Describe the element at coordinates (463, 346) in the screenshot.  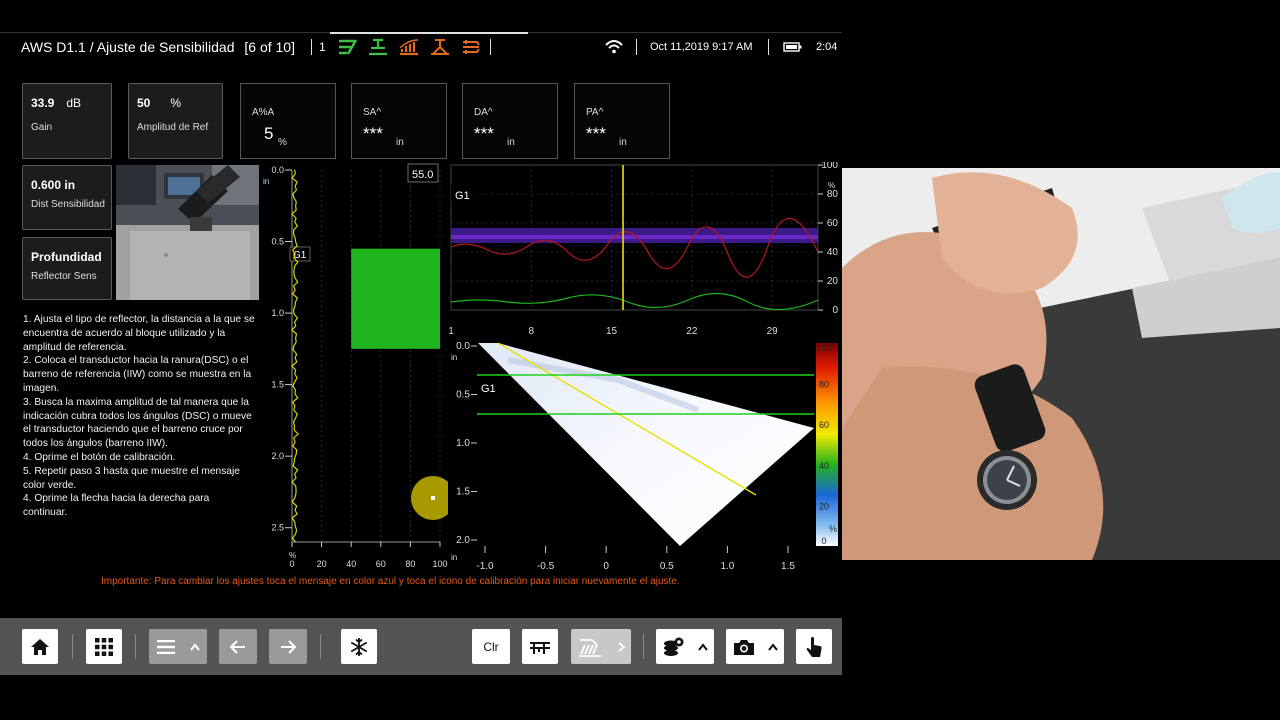
I see `s-scan-depth-tick: 0.0` at that location.